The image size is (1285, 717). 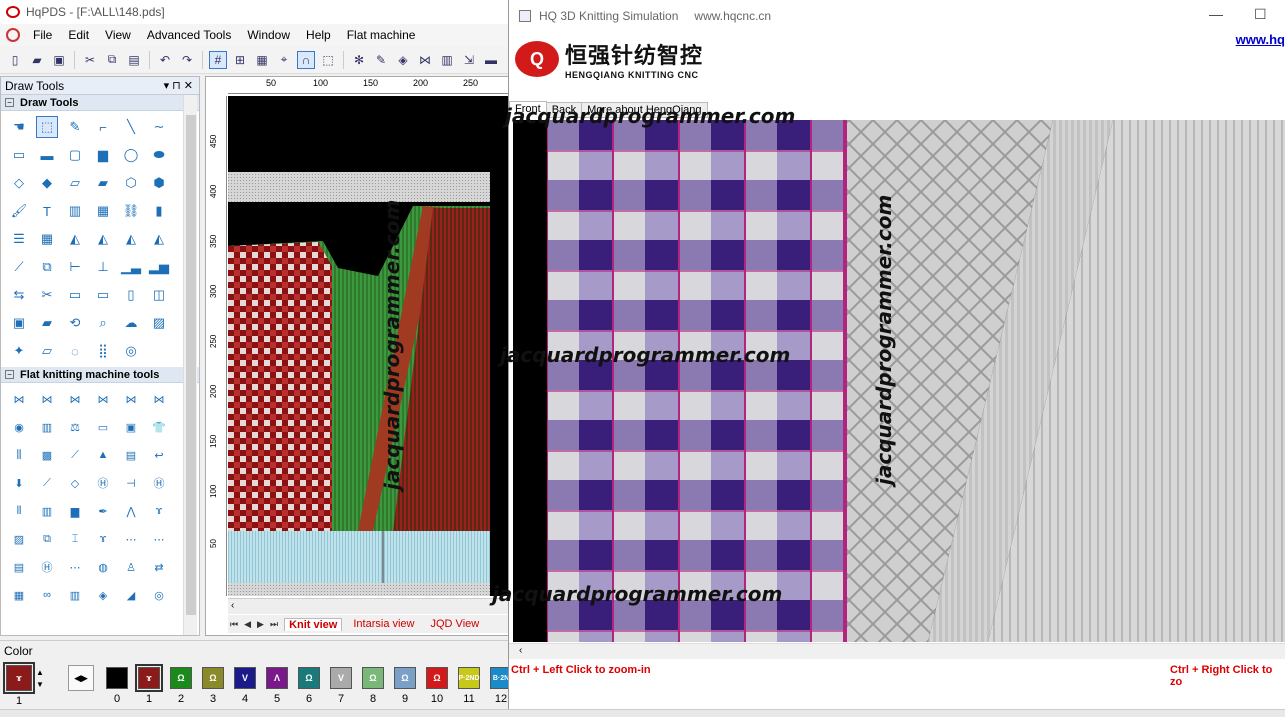 What do you see at coordinates (260, 624) in the screenshot?
I see `tab-next-icon: ▶` at bounding box center [260, 624].